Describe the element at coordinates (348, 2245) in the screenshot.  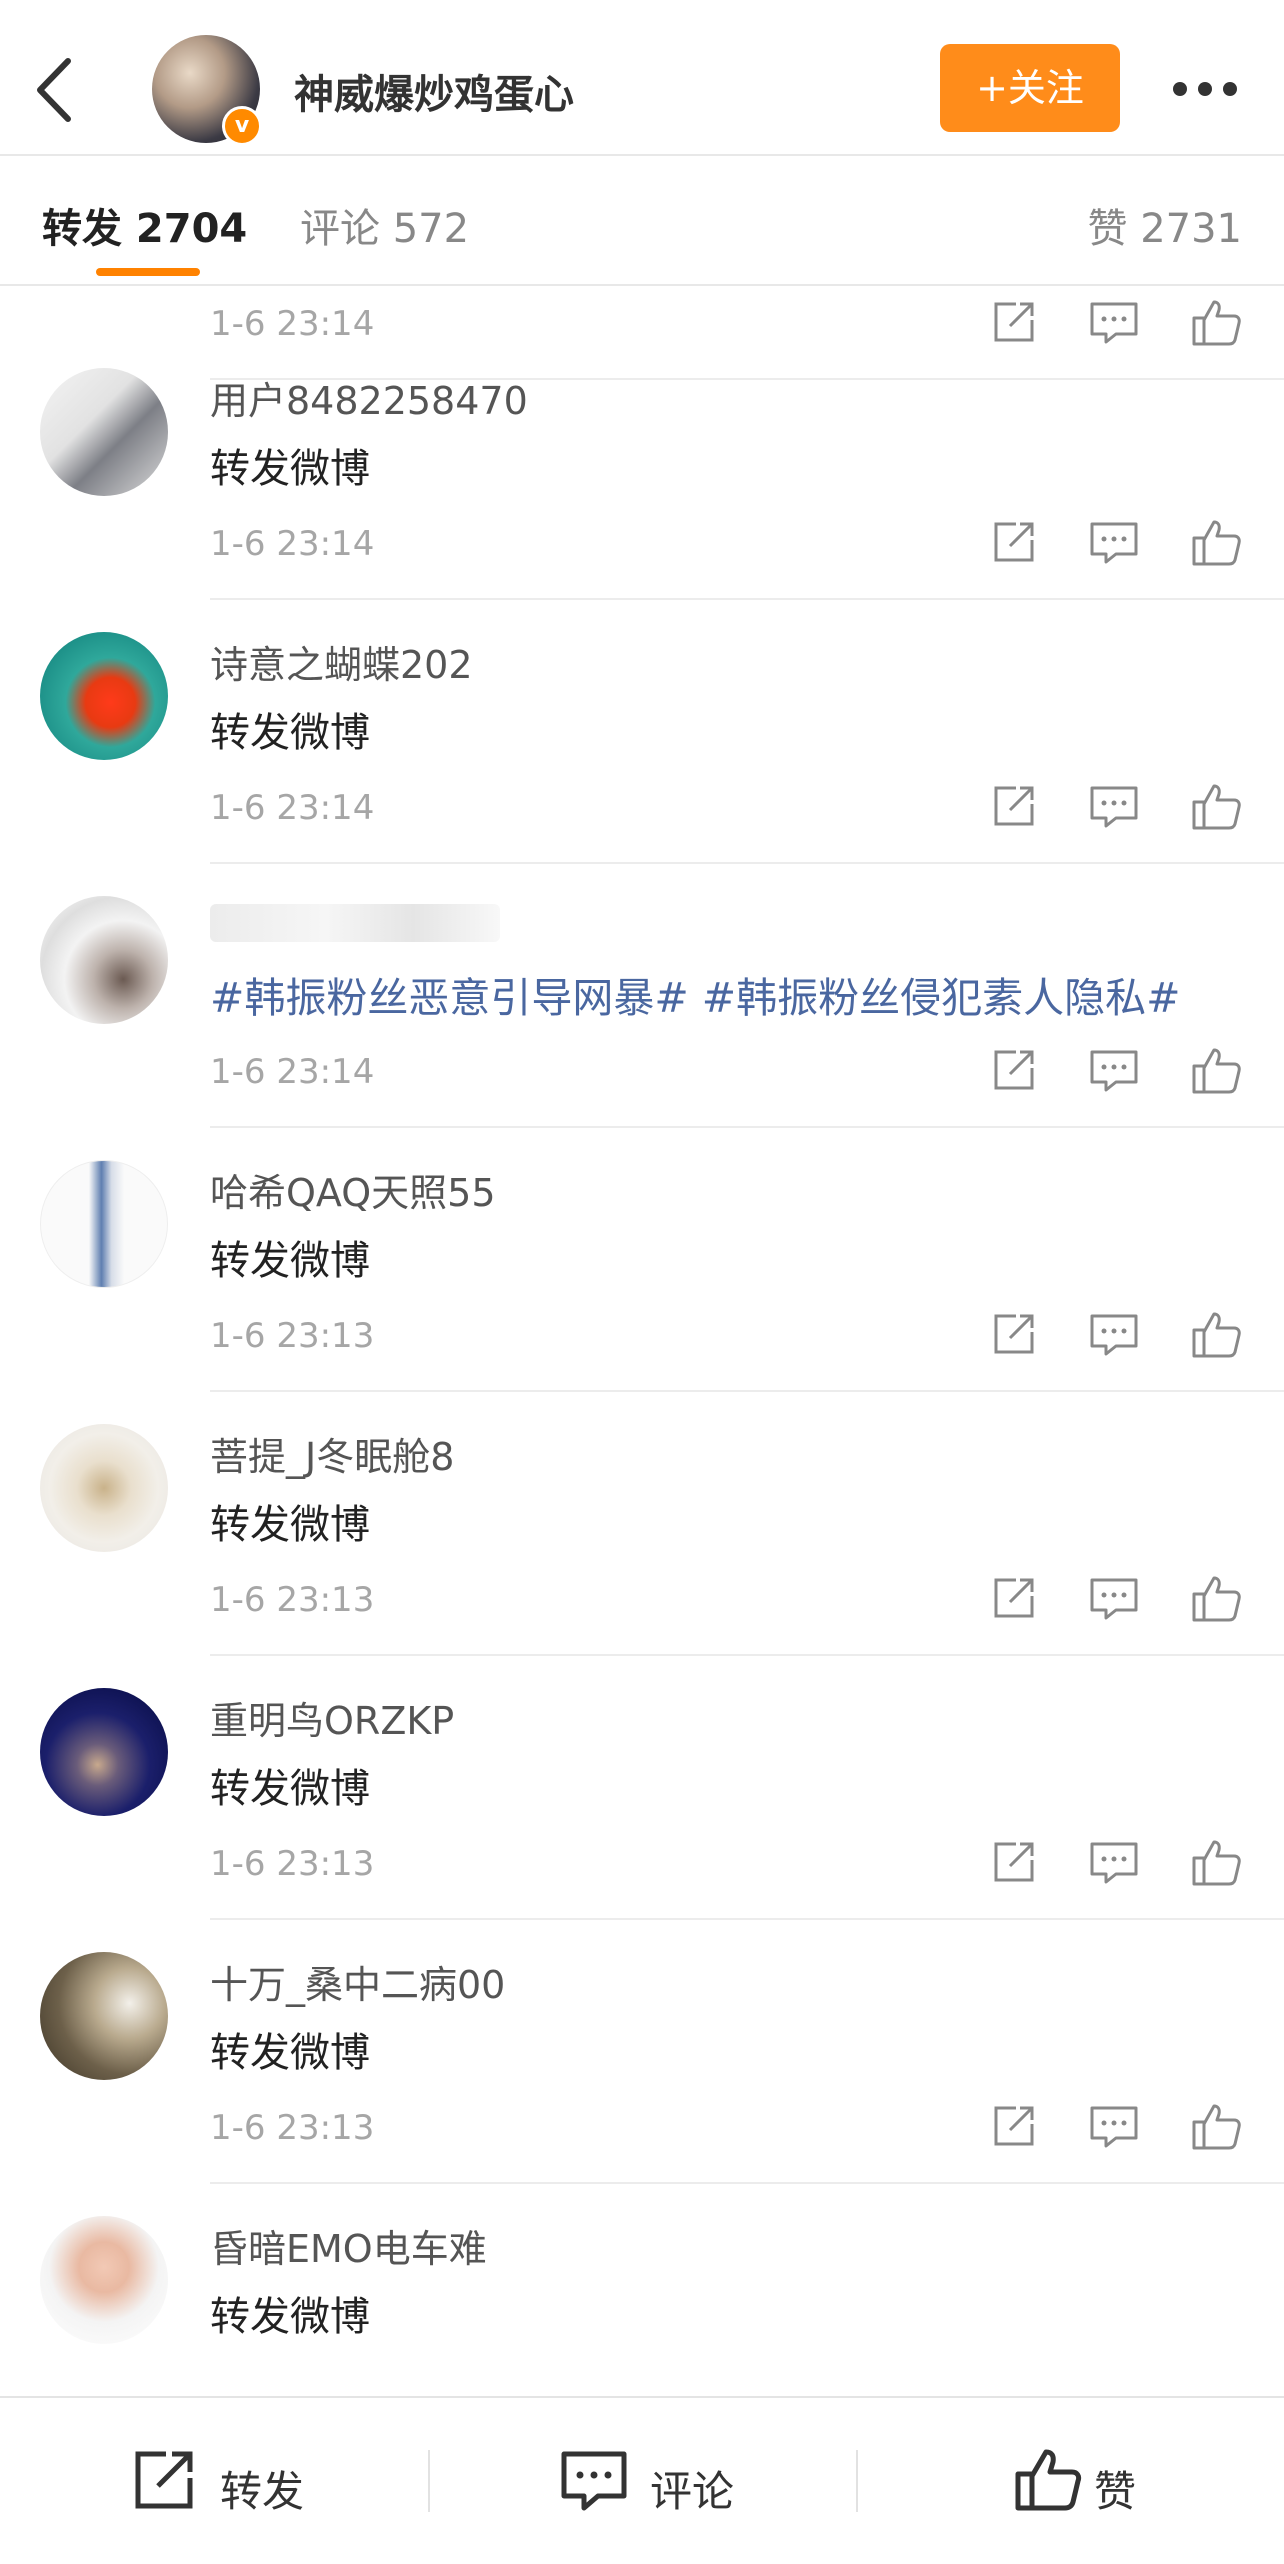
I see `repost-username: 昏暗EMO电车难` at that location.